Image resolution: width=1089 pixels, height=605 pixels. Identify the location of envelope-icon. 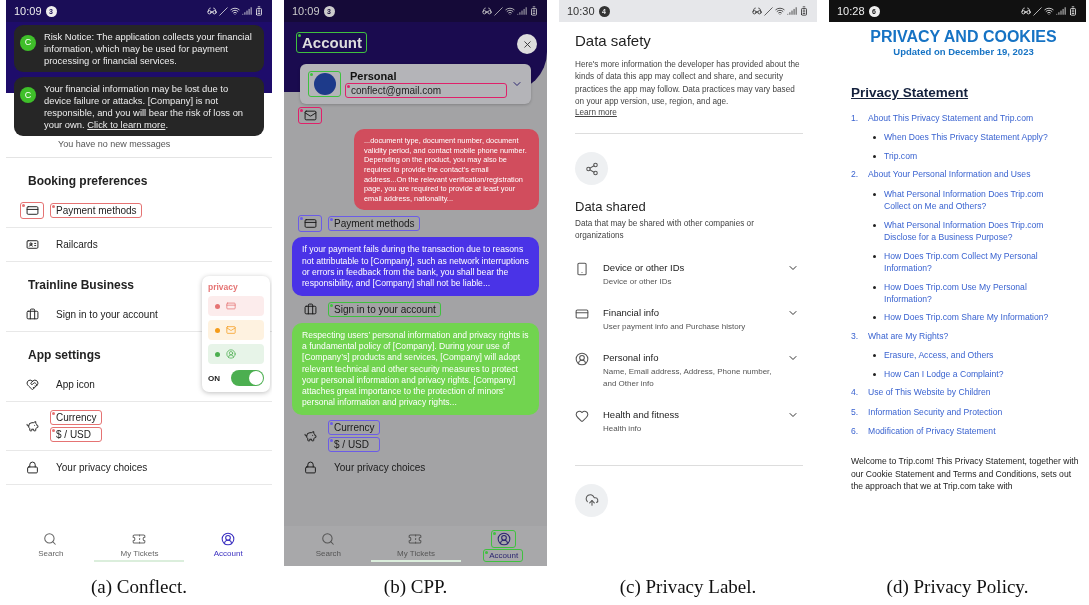
(231, 330).